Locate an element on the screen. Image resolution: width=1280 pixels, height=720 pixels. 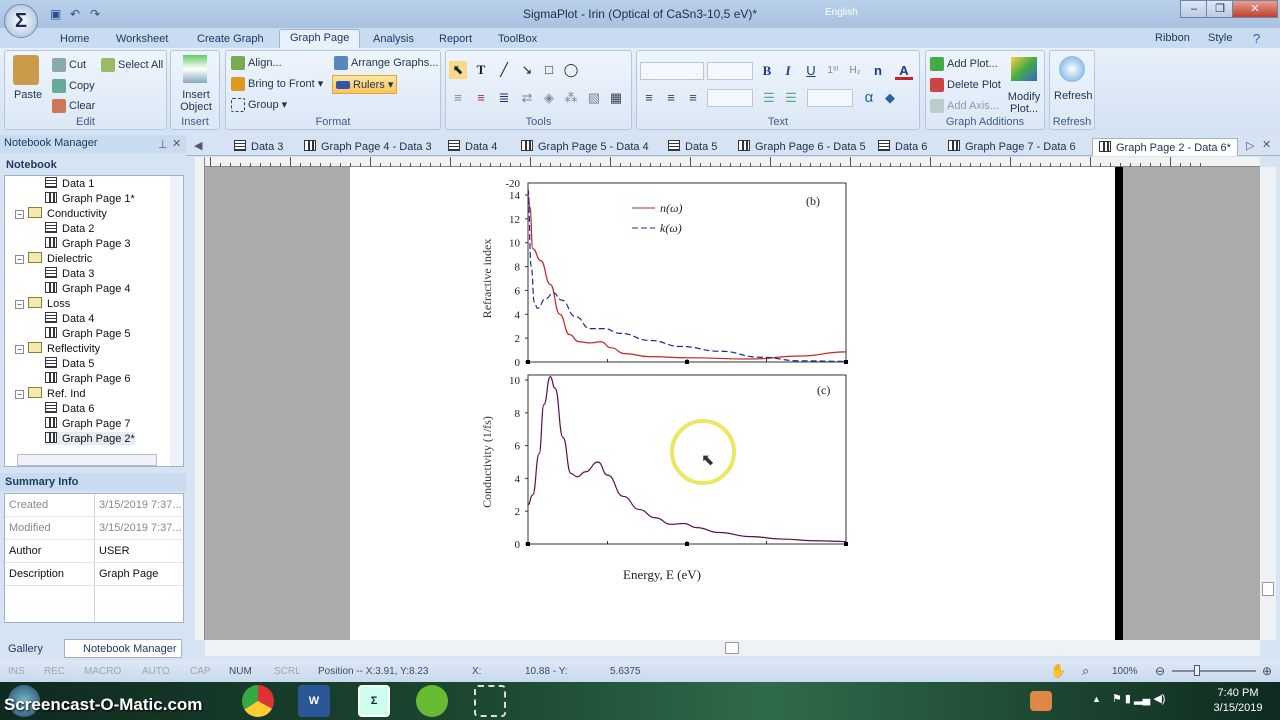
line-color-icon: ≡ is located at coordinates (481, 98).